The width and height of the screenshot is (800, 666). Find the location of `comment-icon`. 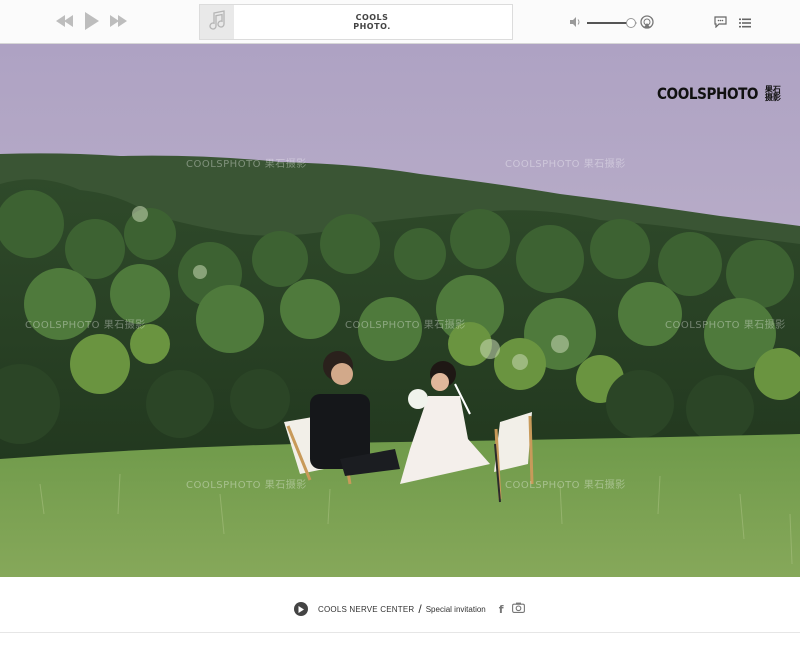

comment-icon is located at coordinates (720, 24).